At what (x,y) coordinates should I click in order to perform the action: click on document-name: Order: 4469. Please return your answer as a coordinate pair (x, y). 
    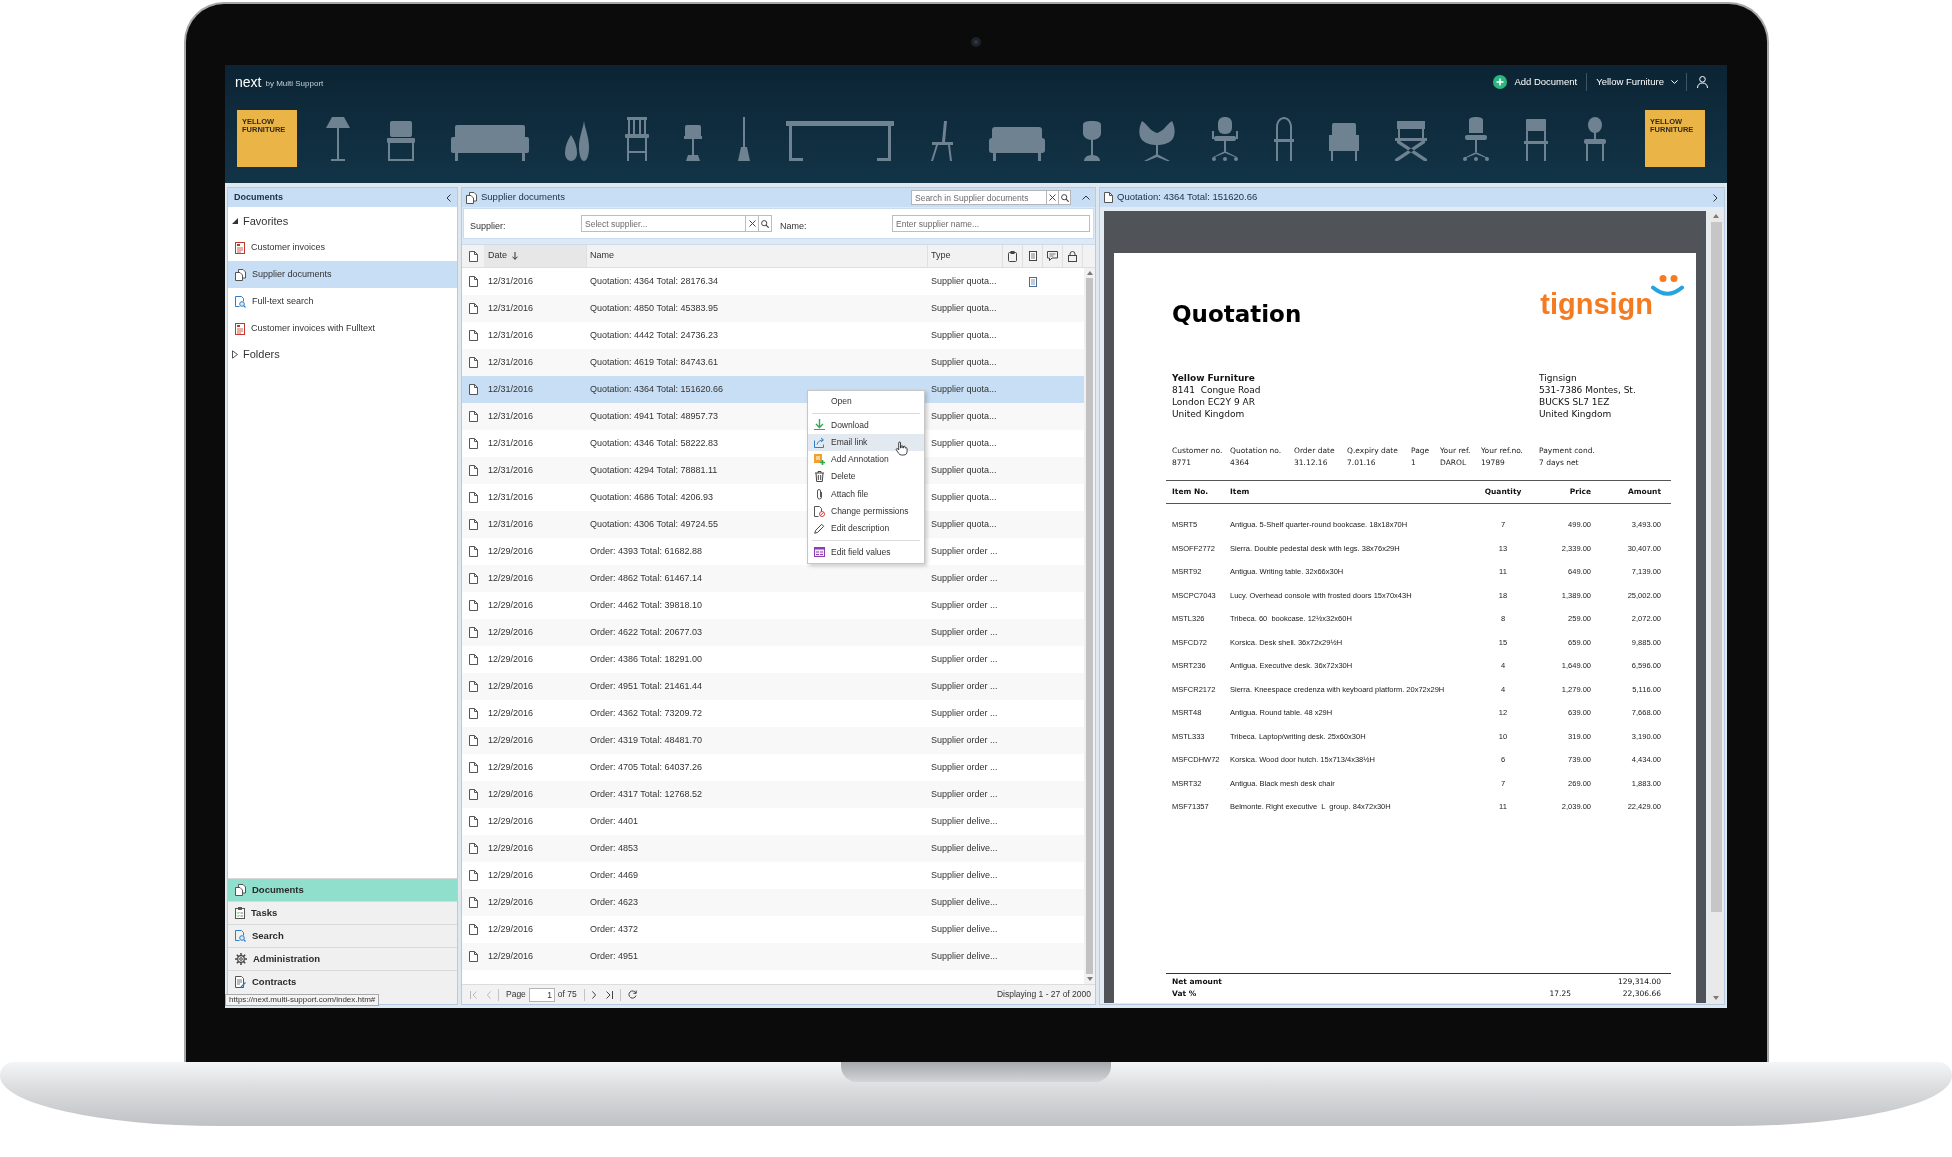
    Looking at the image, I should click on (614, 874).